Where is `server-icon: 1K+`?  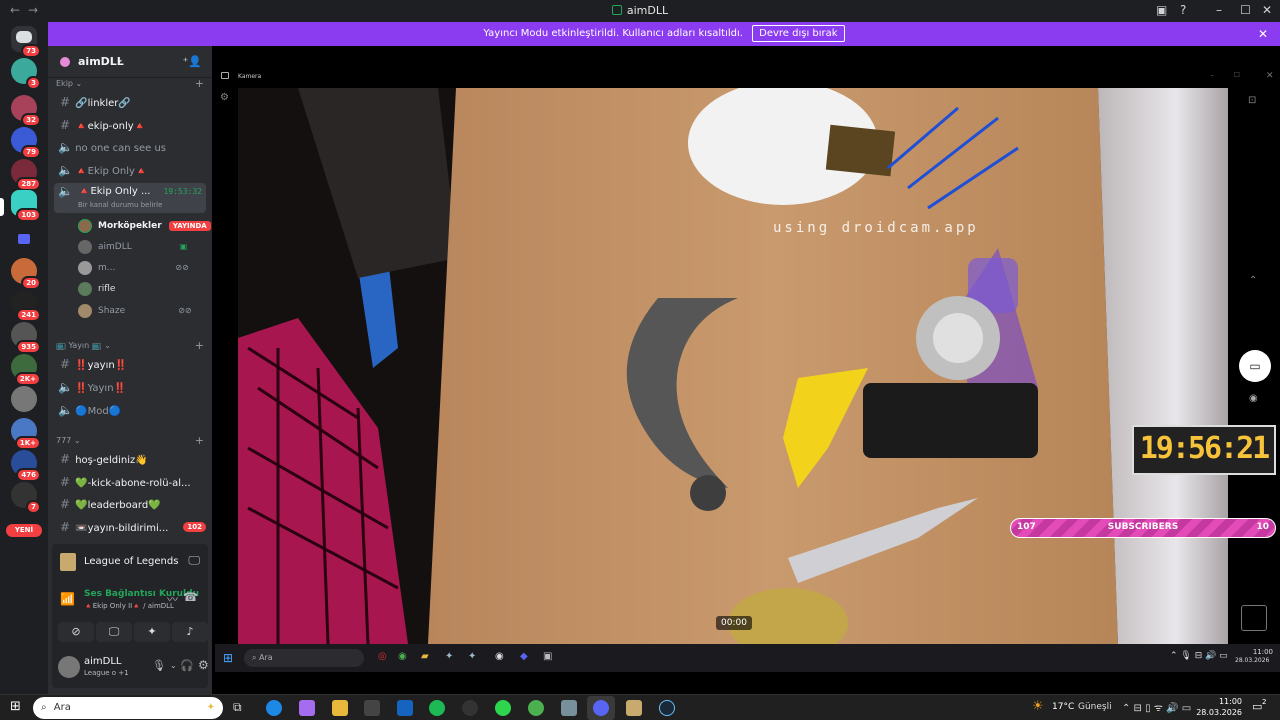
server-icon: 1K+ is located at coordinates (26, 434).